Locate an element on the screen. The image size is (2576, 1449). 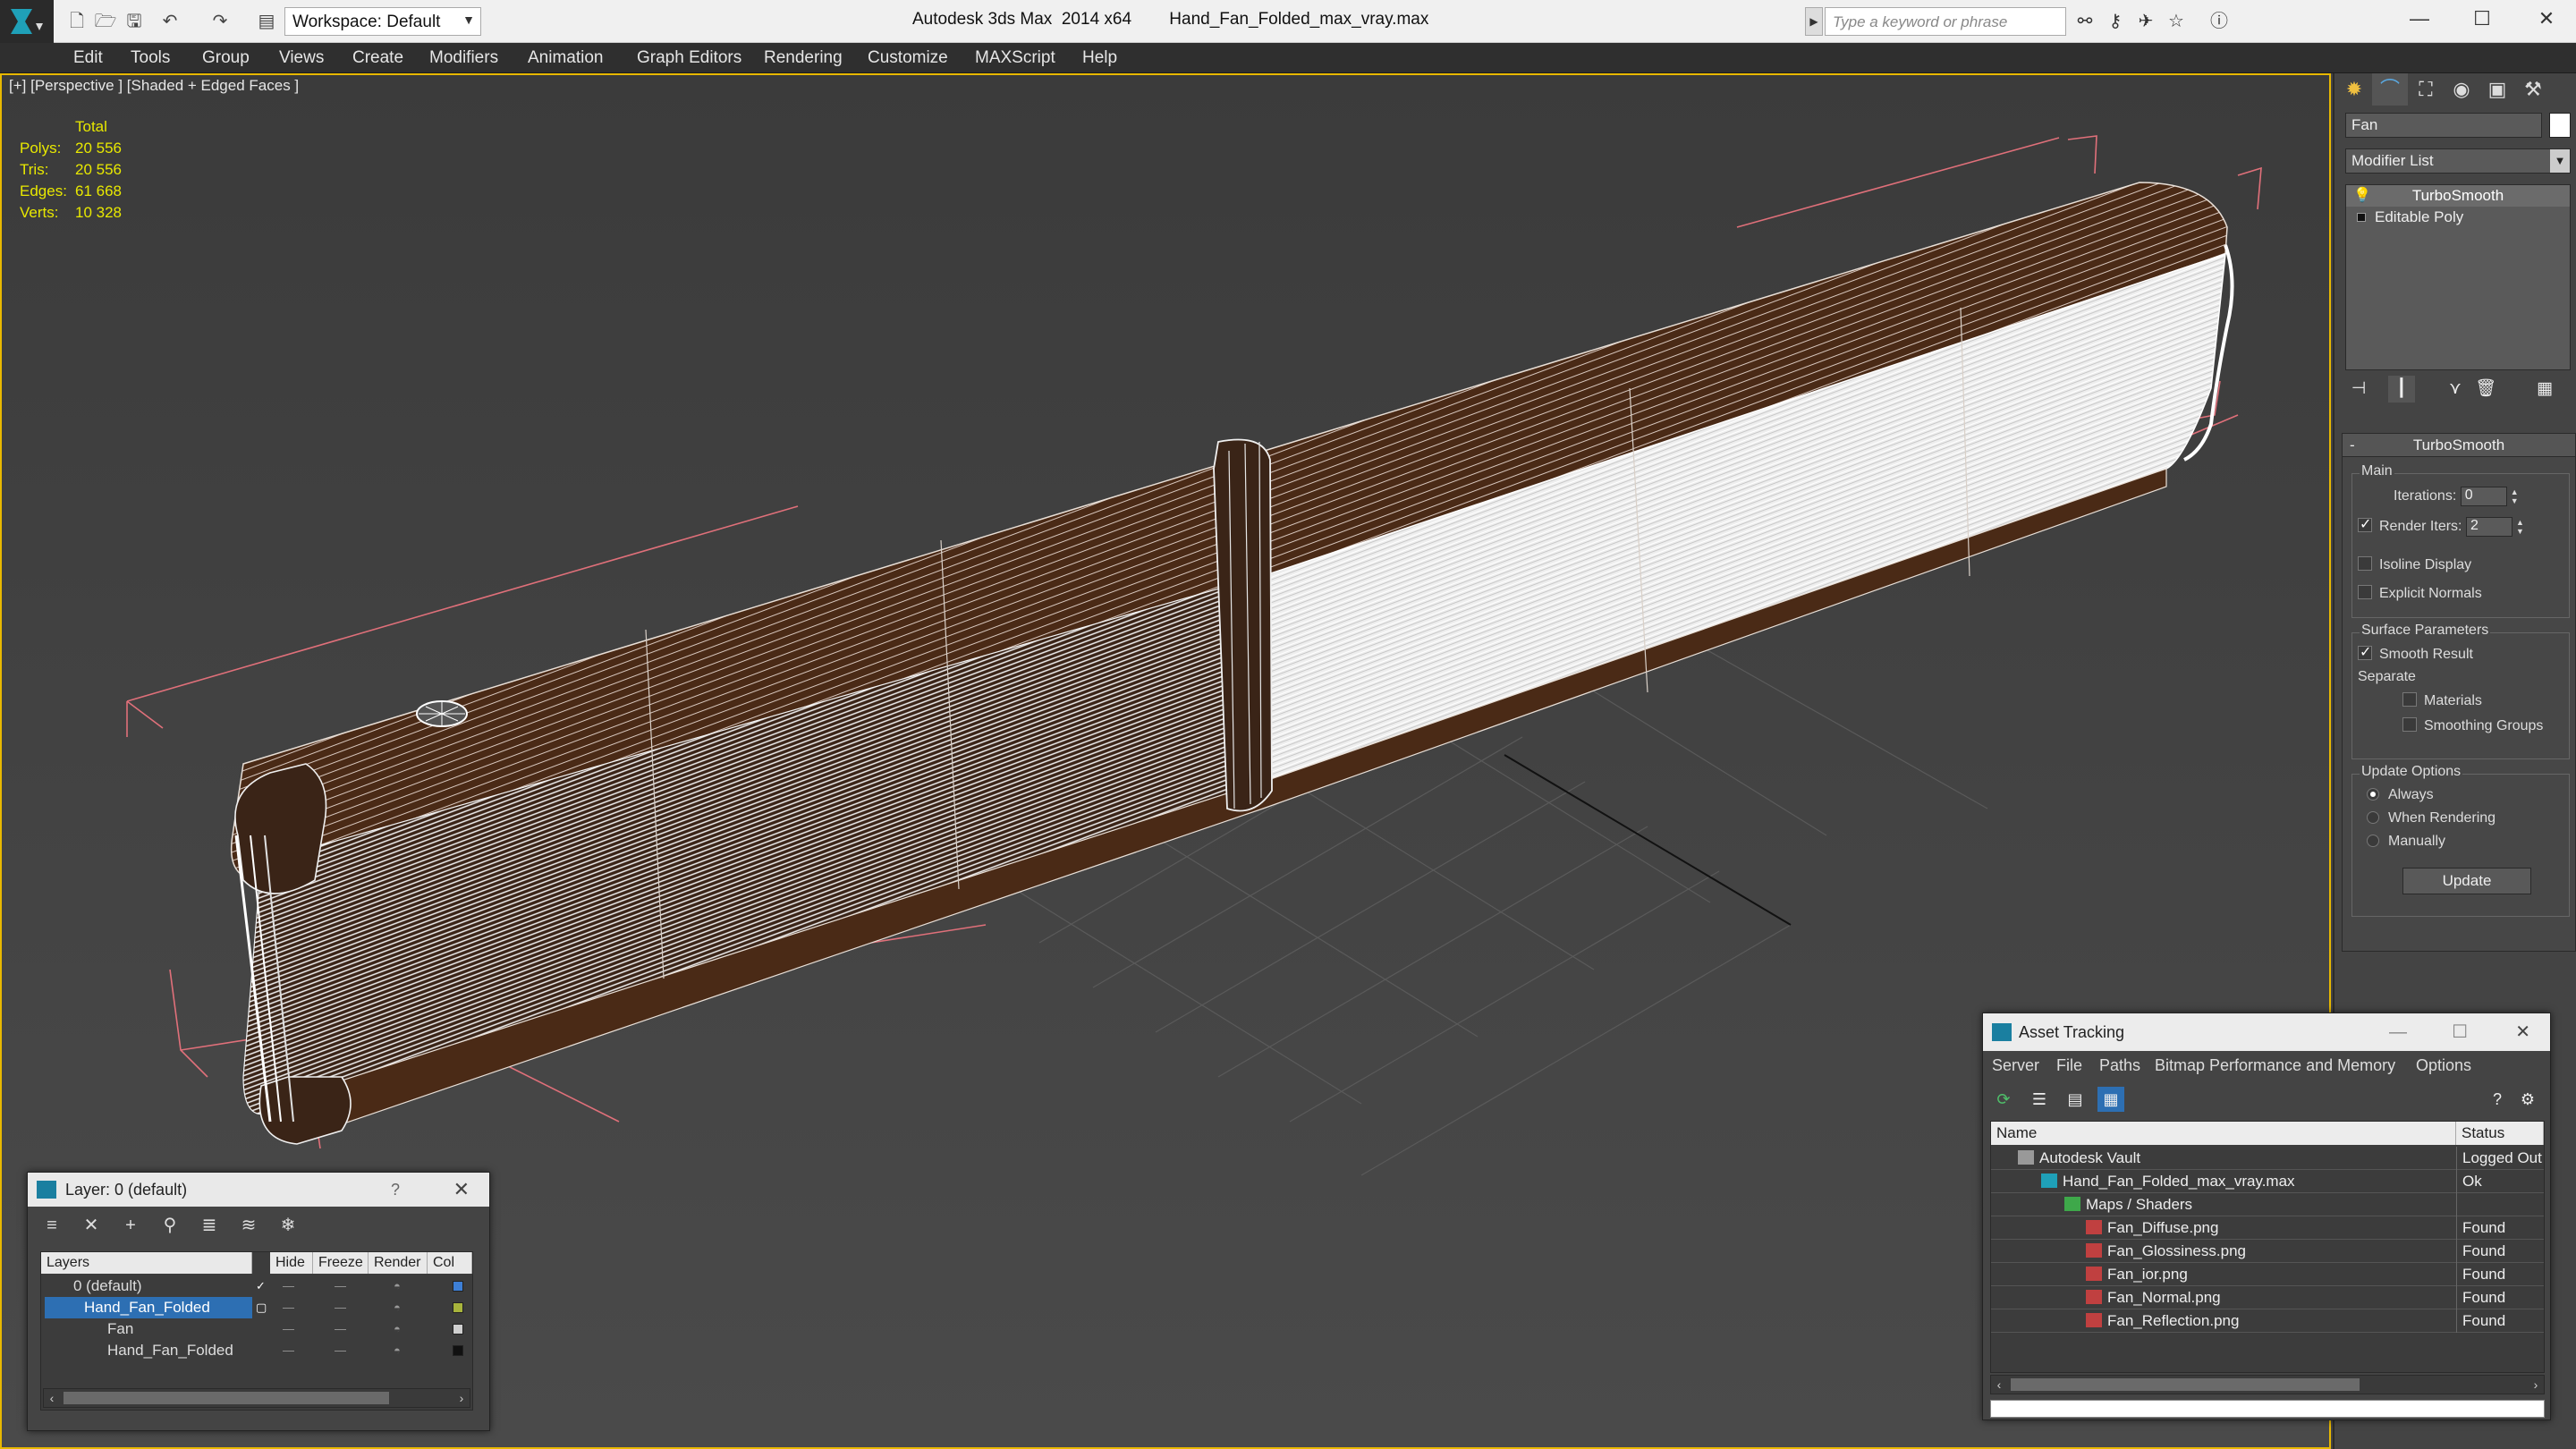
close-icon: ✕ is located at coordinates (2522, 1032).